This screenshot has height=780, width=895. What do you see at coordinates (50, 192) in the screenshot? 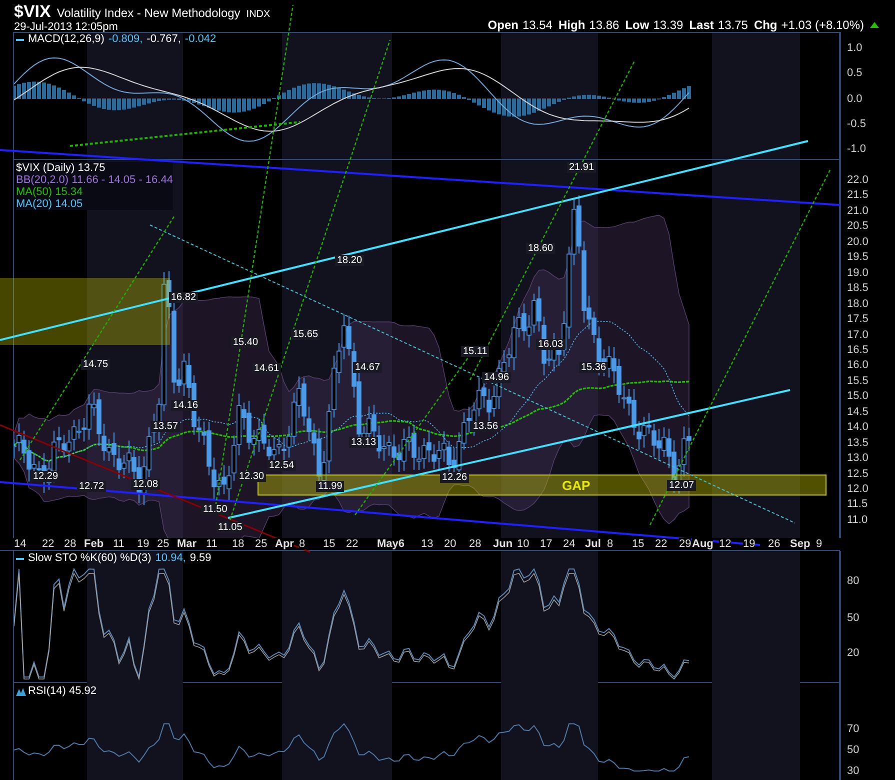
I see `legend-label: MA(50) 15.34` at bounding box center [50, 192].